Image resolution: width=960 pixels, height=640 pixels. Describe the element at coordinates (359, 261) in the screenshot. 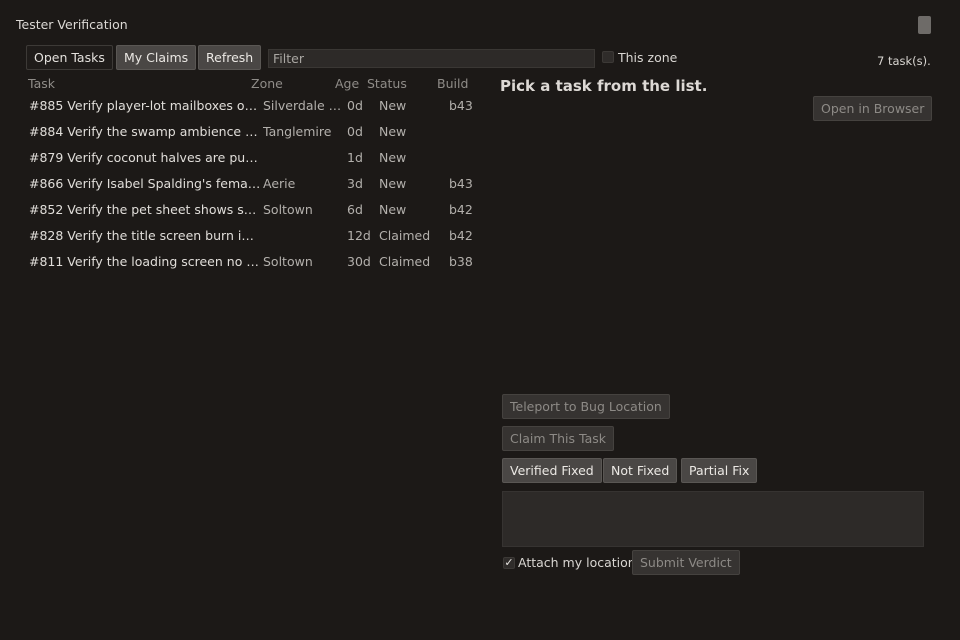

I see `task-age: 30d` at that location.